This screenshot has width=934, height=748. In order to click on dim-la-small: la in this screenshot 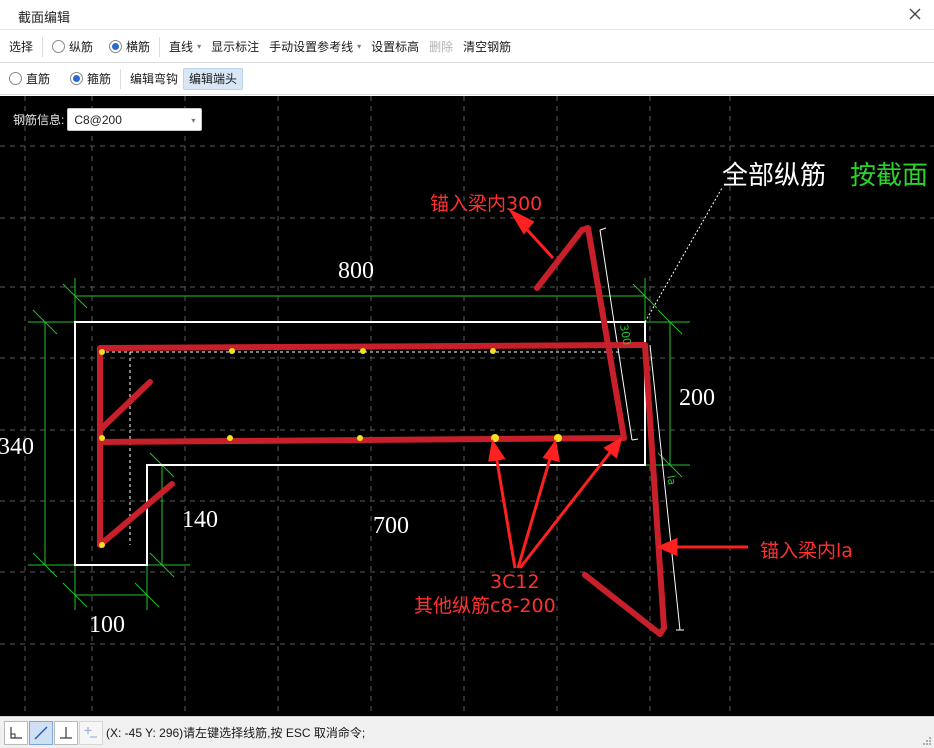, I will do `click(671, 480)`.